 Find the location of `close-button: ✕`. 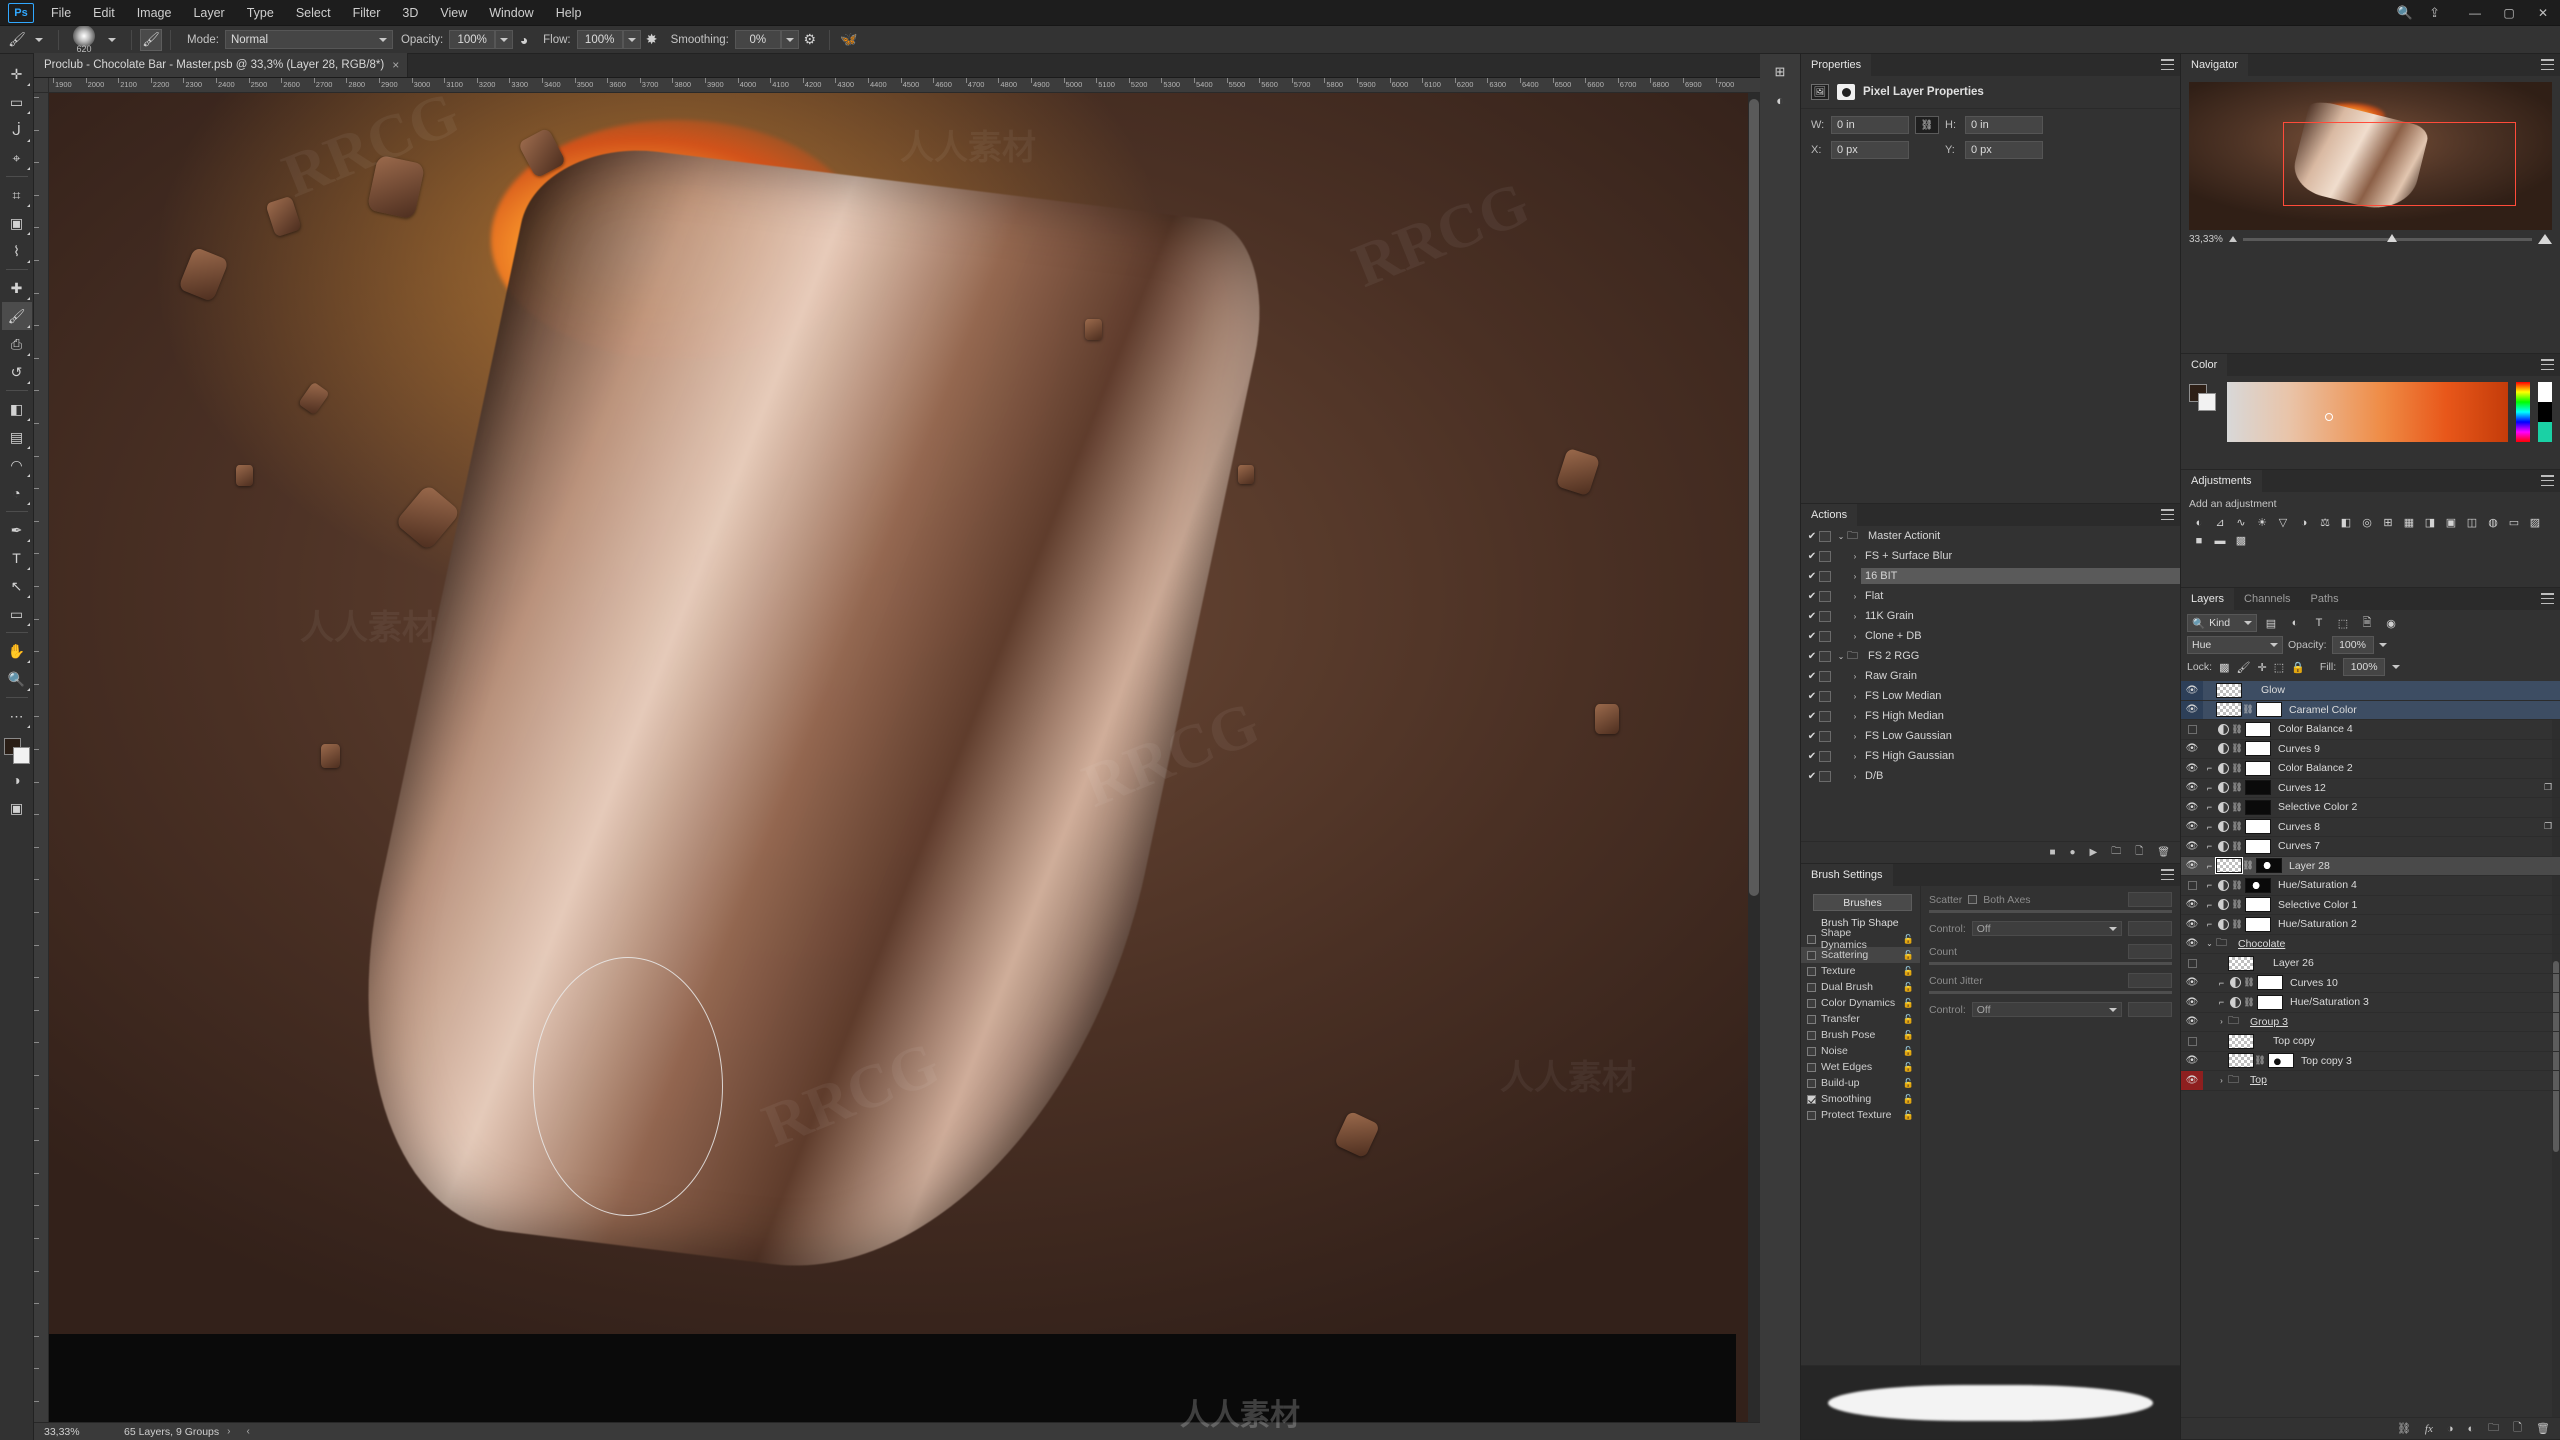

close-button: ✕ is located at coordinates (2543, 13).